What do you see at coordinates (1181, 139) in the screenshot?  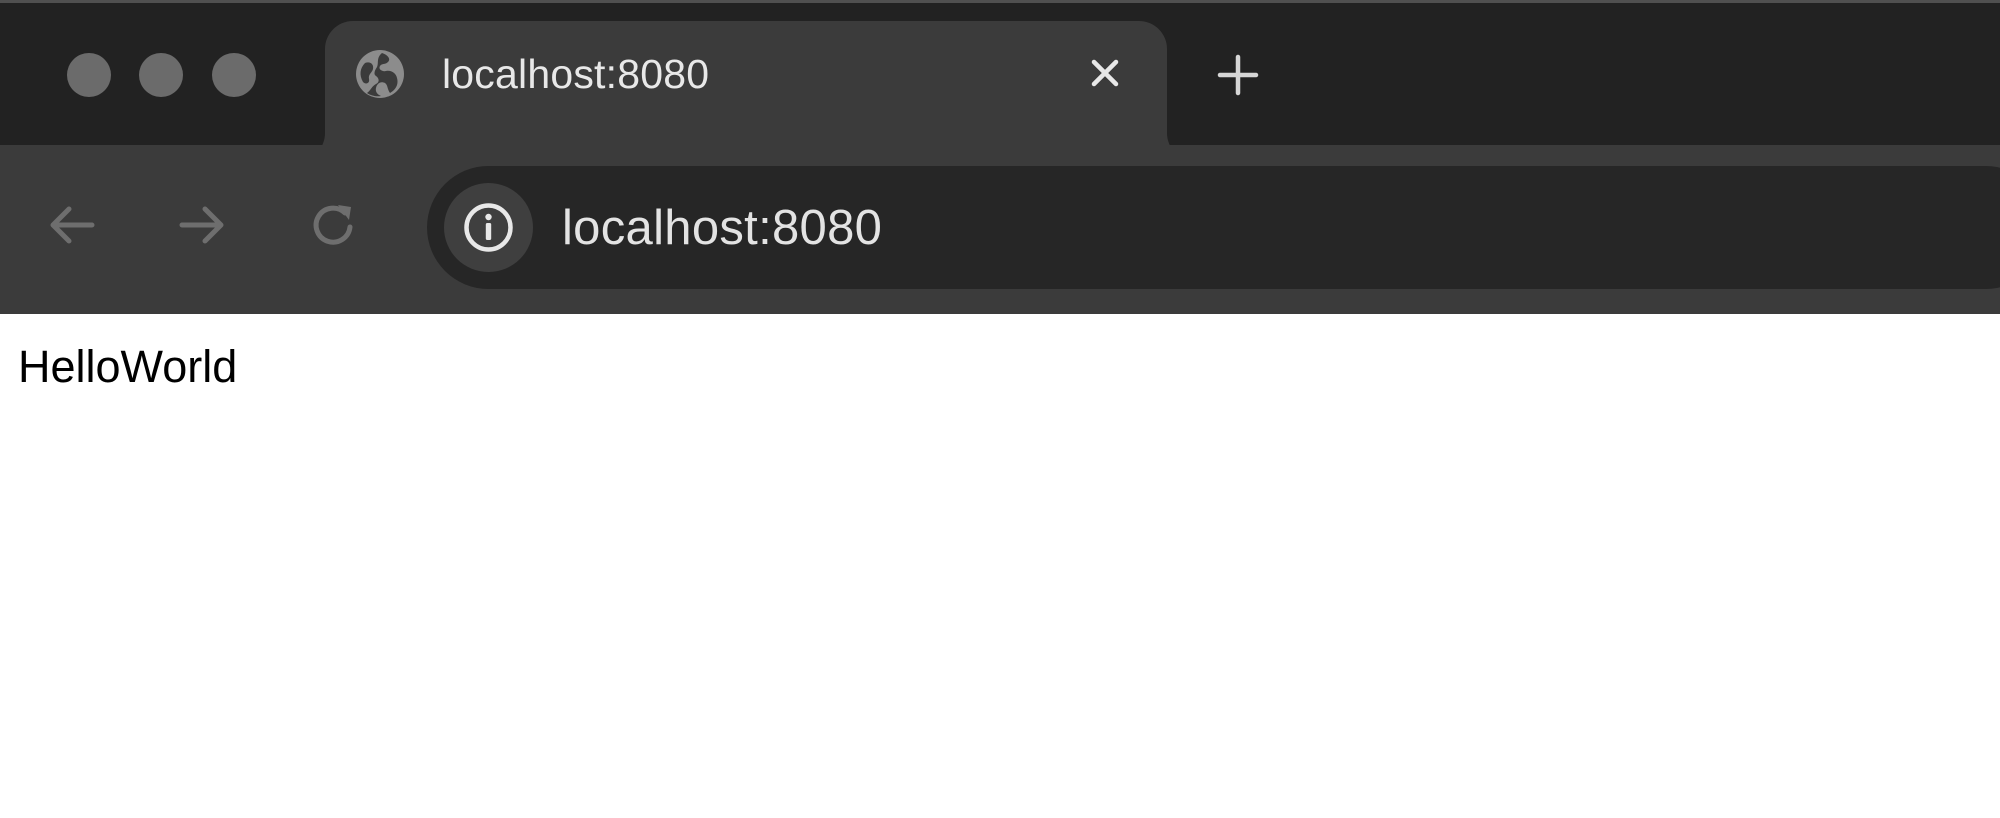 I see `tab-corner-right` at bounding box center [1181, 139].